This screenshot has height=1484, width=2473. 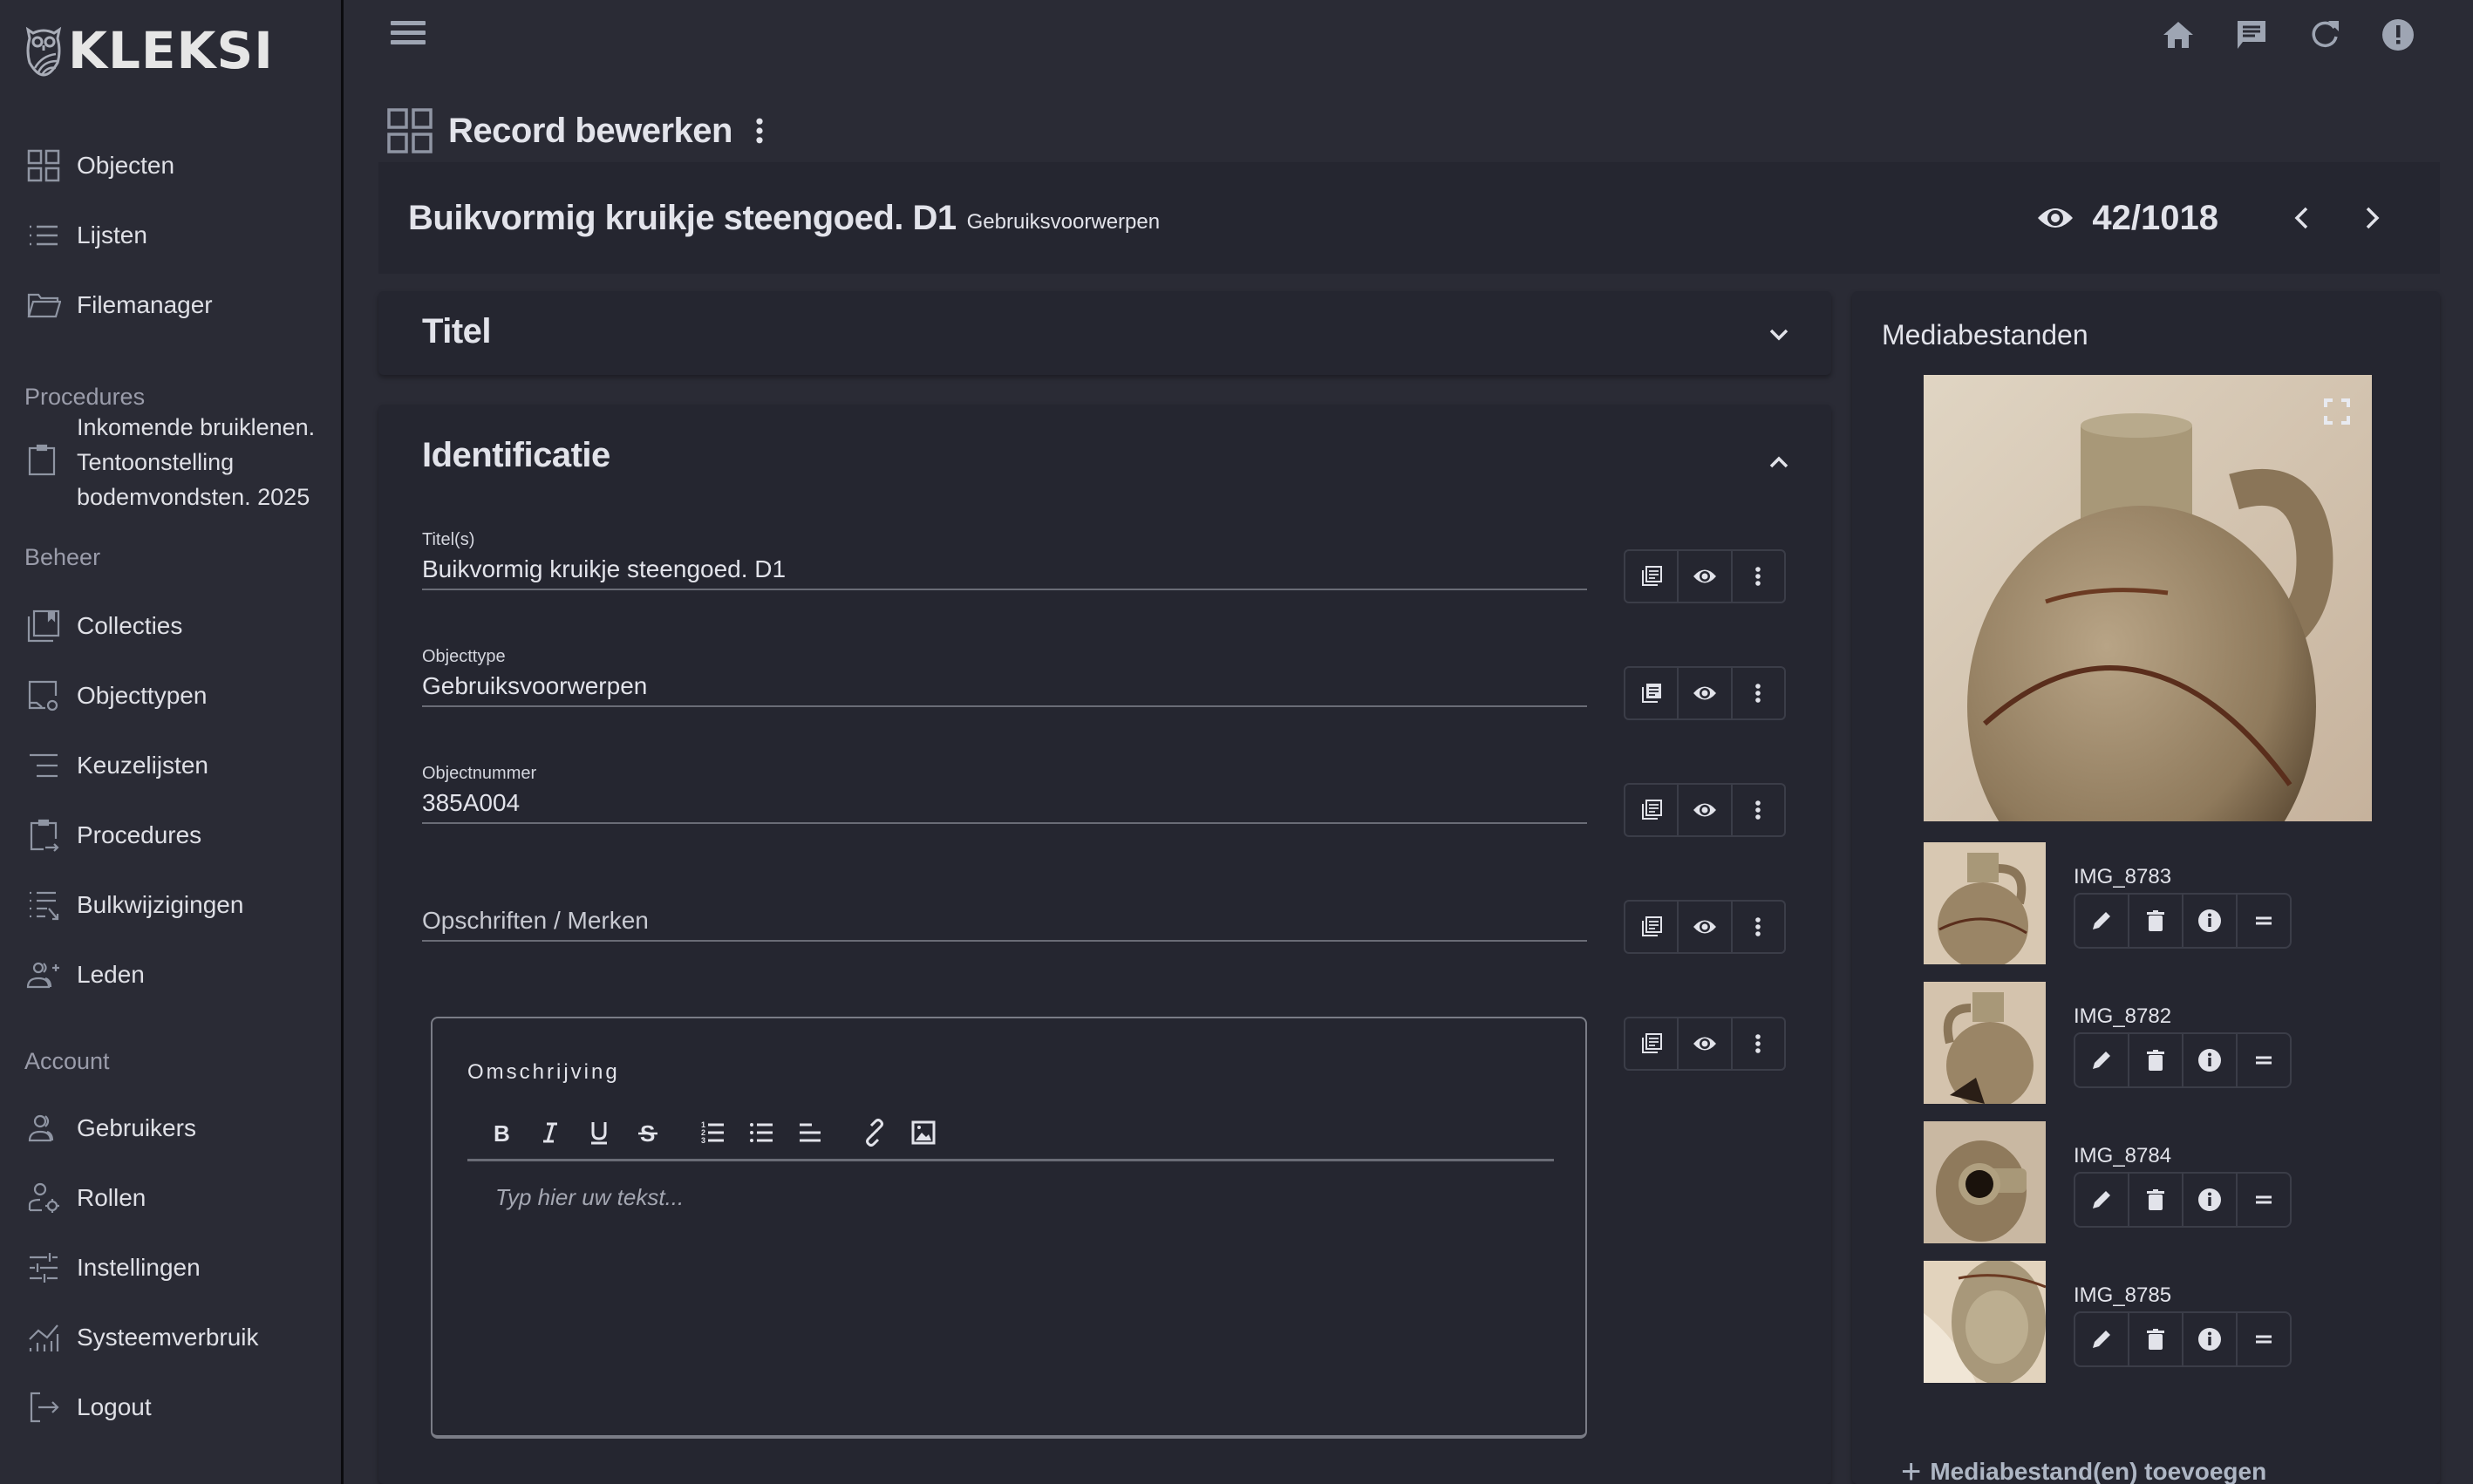 What do you see at coordinates (177, 1407) in the screenshot?
I see `sidebar-item-logout: Logout` at bounding box center [177, 1407].